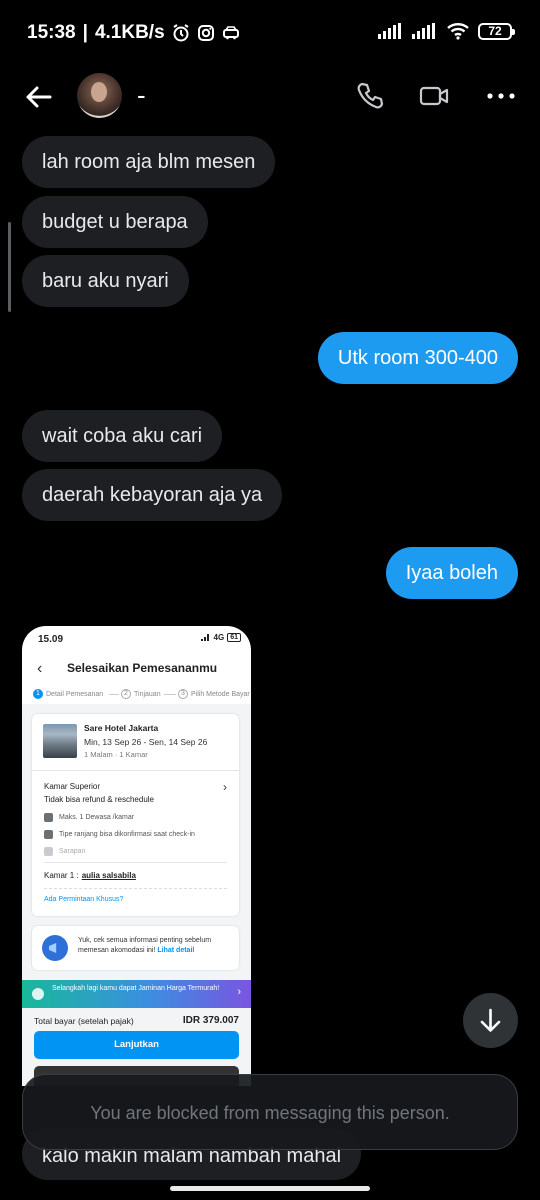  Describe the element at coordinates (72, 786) in the screenshot. I see `room-type: Kamar Superior` at that location.